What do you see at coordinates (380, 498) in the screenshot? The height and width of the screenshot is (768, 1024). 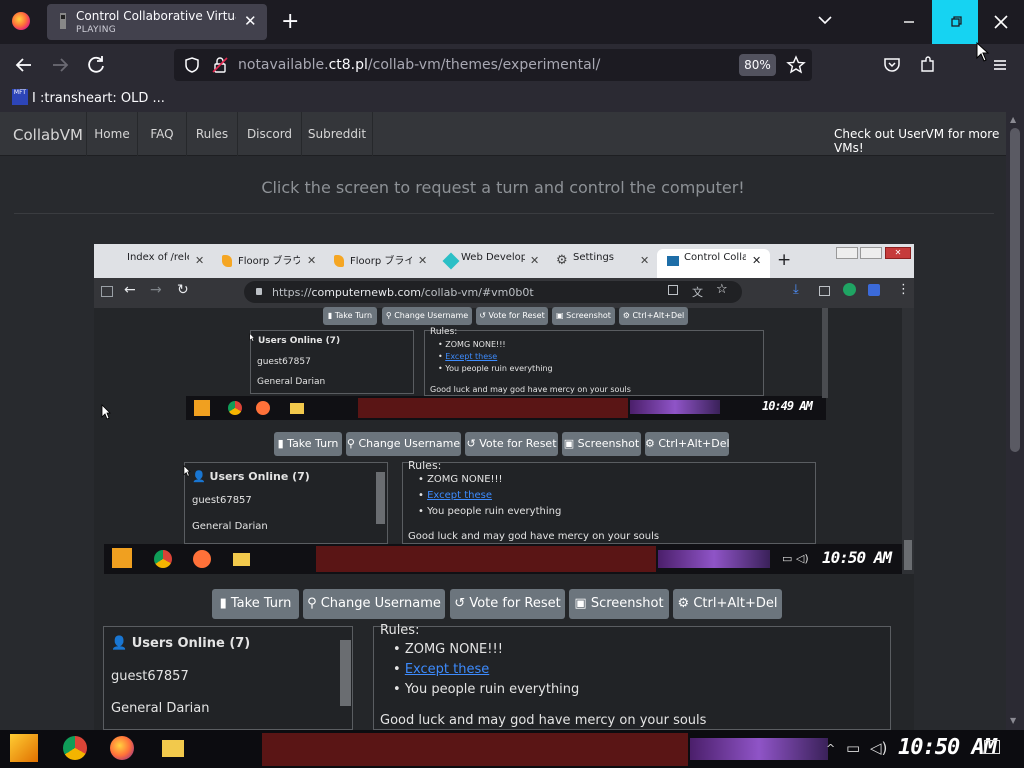 I see `users-scrollbar-l2` at bounding box center [380, 498].